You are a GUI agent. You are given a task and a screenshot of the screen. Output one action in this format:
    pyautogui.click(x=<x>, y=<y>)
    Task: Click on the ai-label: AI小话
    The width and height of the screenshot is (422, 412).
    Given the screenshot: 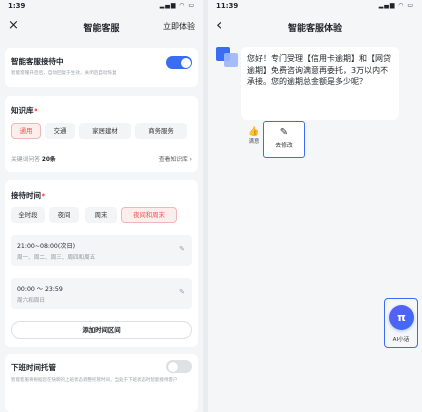 What is the action you would take?
    pyautogui.click(x=401, y=340)
    